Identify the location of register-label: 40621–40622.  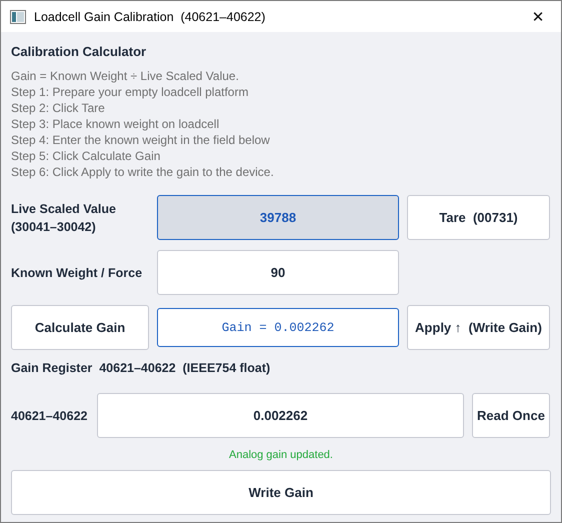
(49, 415).